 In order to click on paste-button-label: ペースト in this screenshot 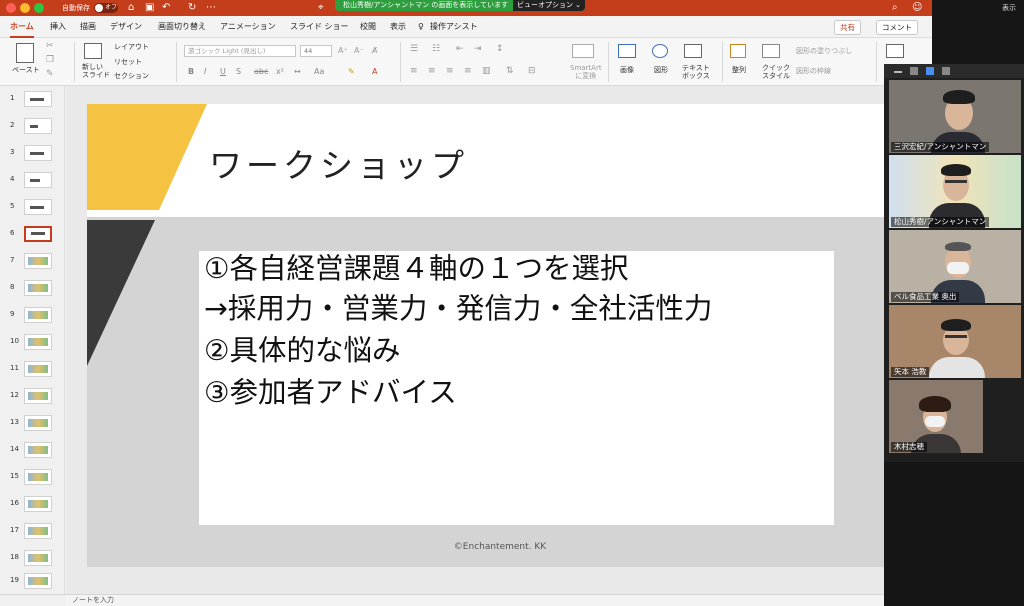, I will do `click(26, 70)`.